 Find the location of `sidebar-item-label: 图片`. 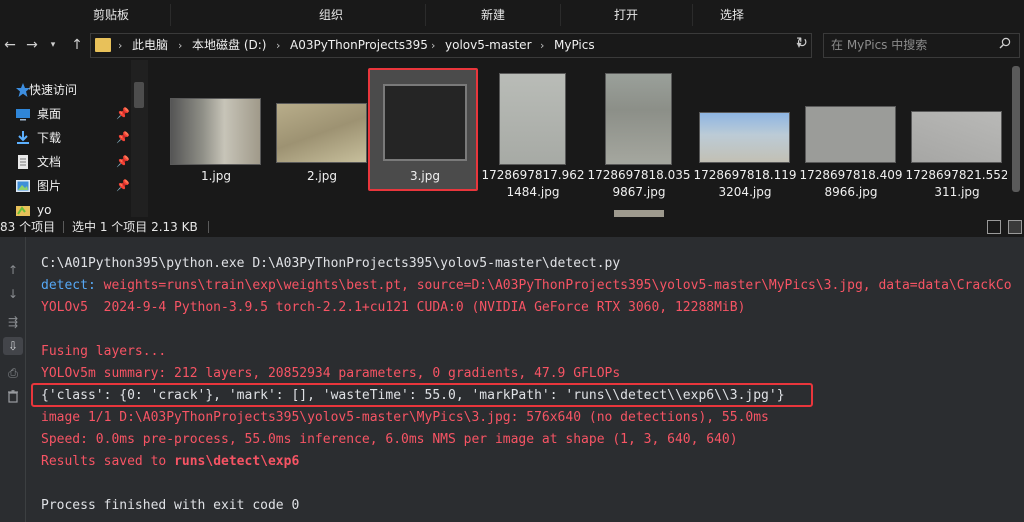

sidebar-item-label: 图片 is located at coordinates (49, 186).